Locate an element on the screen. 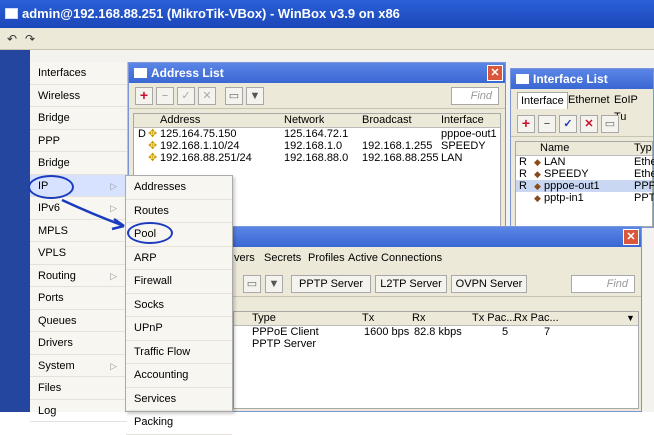  annotation-arrow is located at coordinates (93, 214).